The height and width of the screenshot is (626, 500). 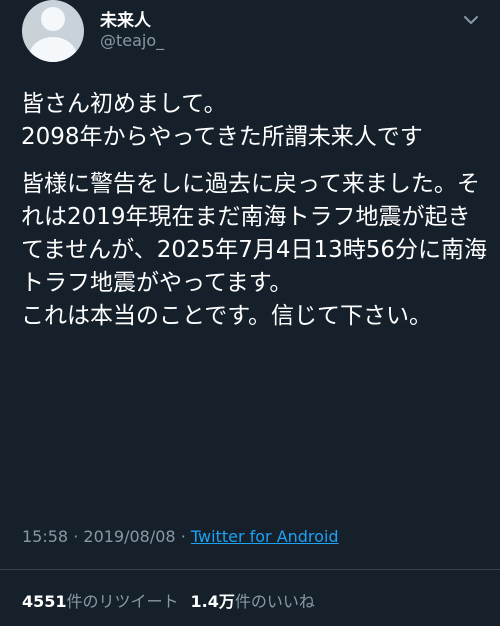 I want to click on tweet-stats: 4551件のリツイート 1.4万件のいいね, so click(x=168, y=600).